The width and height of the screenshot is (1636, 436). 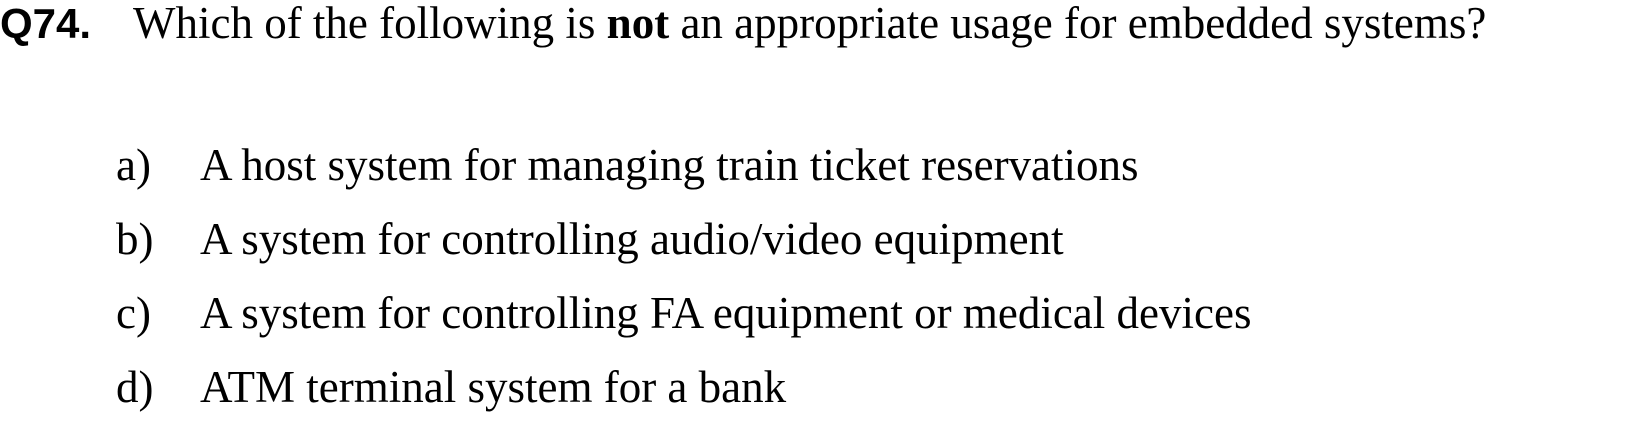 What do you see at coordinates (135, 387) in the screenshot?
I see `option-letter: d)` at bounding box center [135, 387].